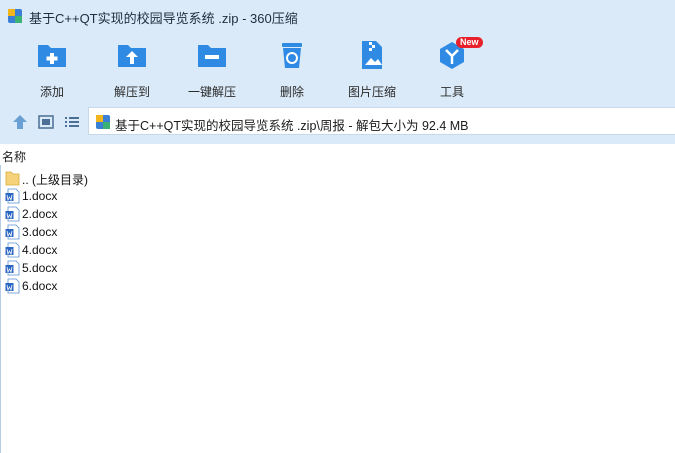 The width and height of the screenshot is (675, 453). I want to click on list-item-name: 1.docx, so click(40, 196).